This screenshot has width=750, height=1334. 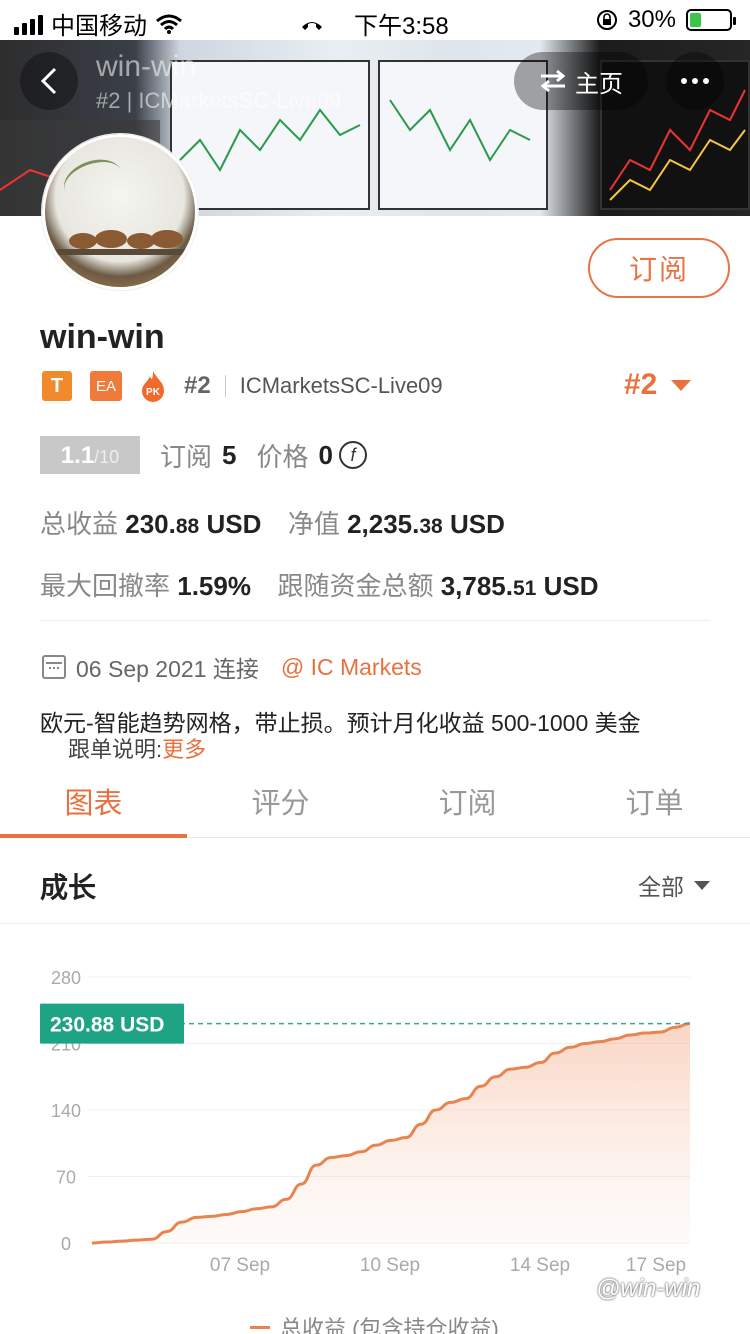 I want to click on y-tick-label: 0, so click(x=66, y=1244).